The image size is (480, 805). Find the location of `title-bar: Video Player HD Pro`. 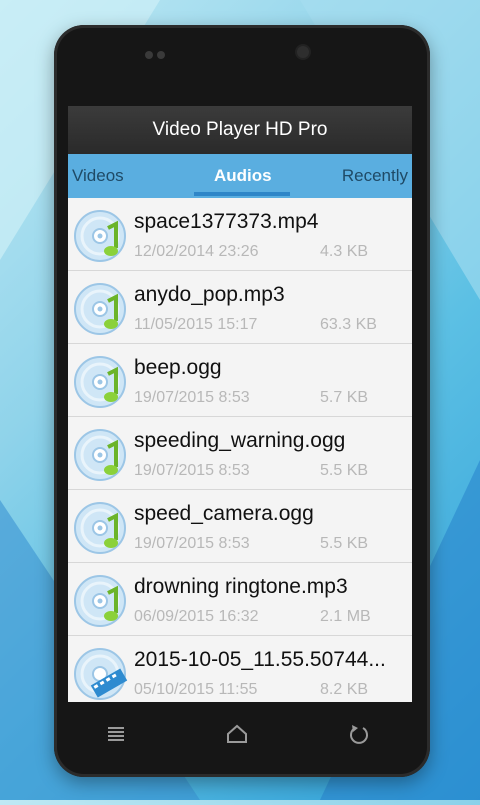

title-bar: Video Player HD Pro is located at coordinates (240, 130).